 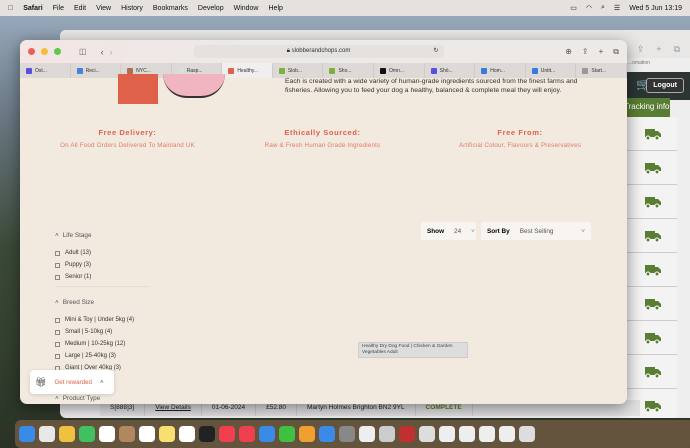 I want to click on filter-life-stage-toggle: ˄ Life Stage, so click(x=102, y=235).